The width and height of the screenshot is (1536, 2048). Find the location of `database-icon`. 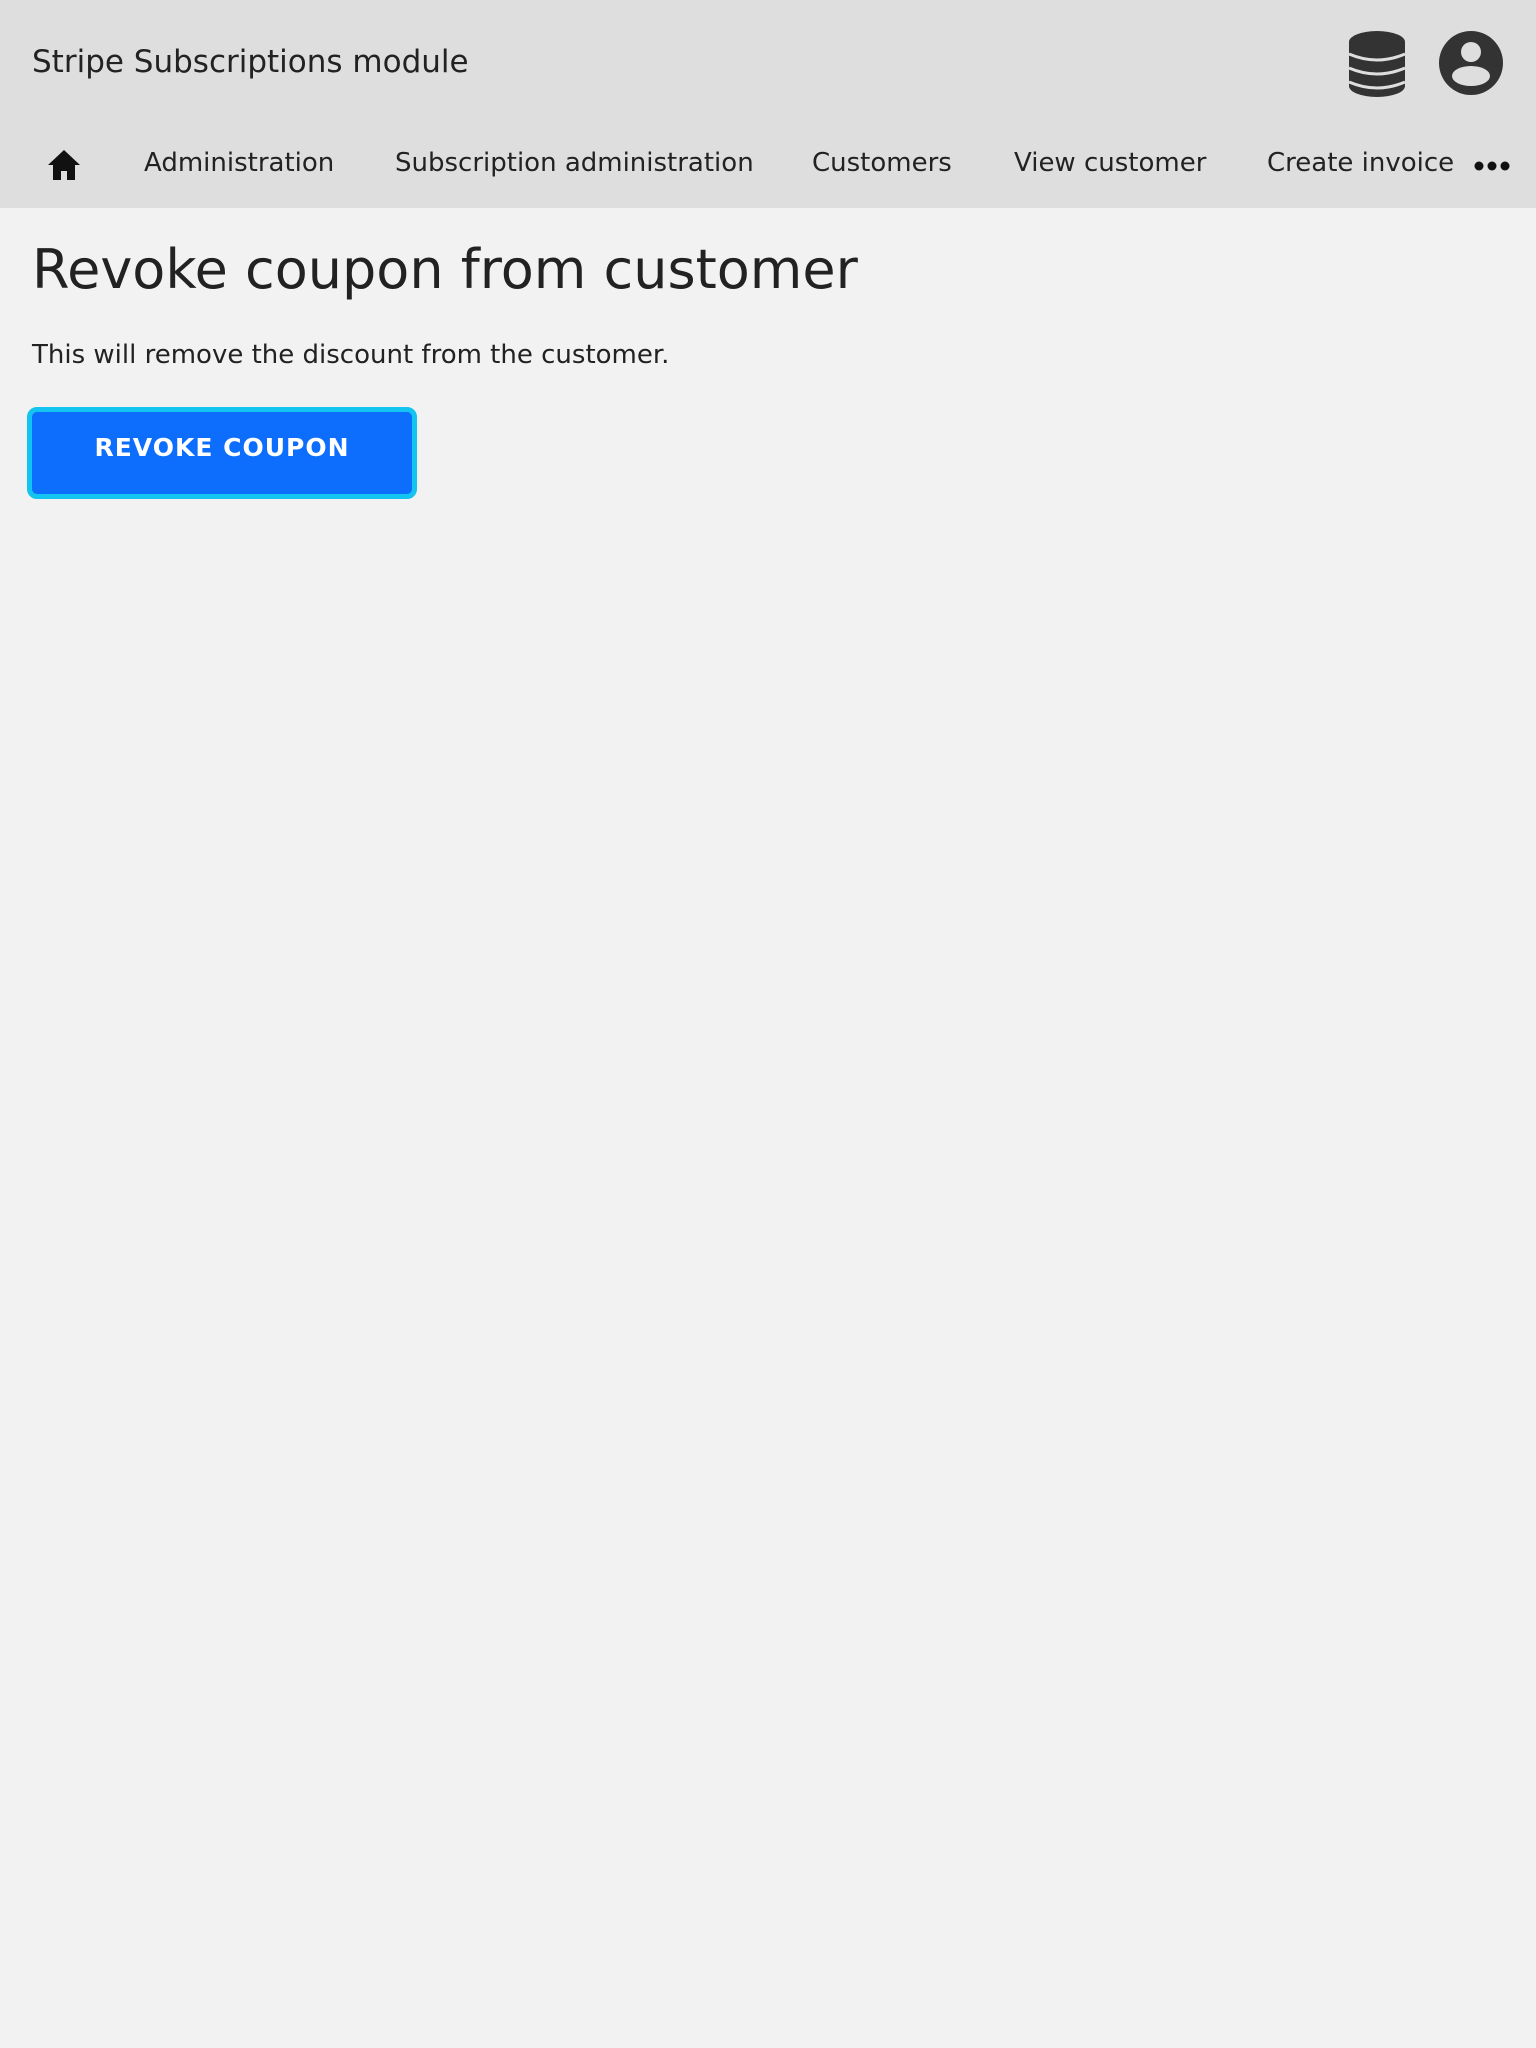

database-icon is located at coordinates (1377, 64).